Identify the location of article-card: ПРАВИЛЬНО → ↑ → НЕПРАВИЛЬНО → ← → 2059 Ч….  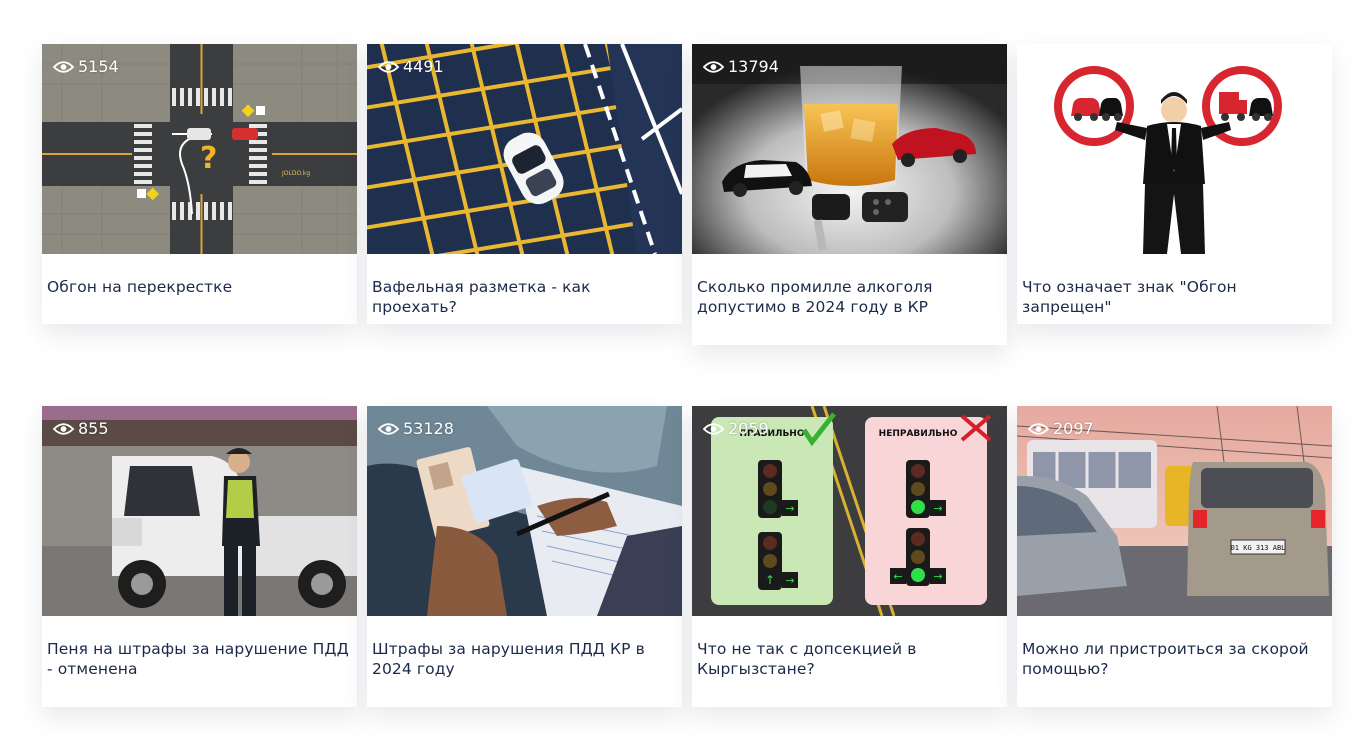
(849, 556).